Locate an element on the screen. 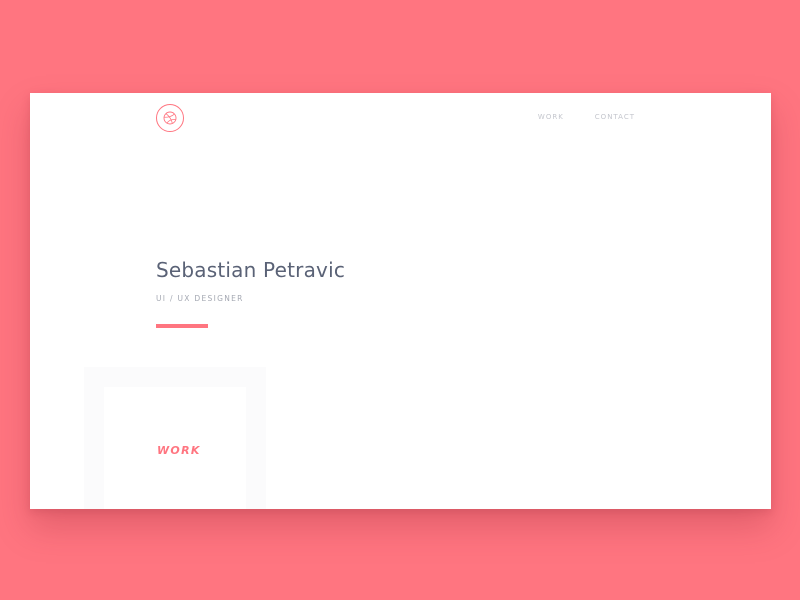 Image resolution: width=800 pixels, height=600 pixels. work-section-title: WORK is located at coordinates (179, 450).